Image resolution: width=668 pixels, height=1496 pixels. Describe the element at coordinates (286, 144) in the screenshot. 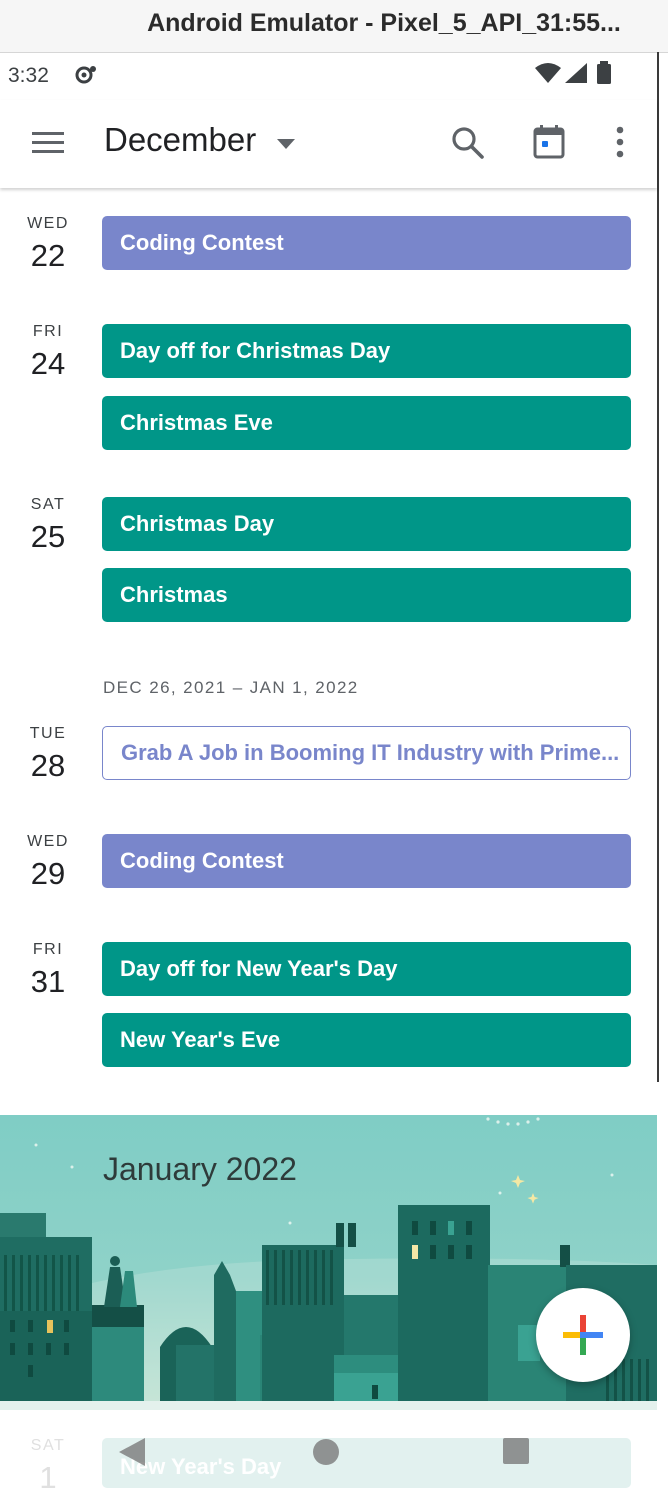

I see `dropdown-arrow-icon` at that location.